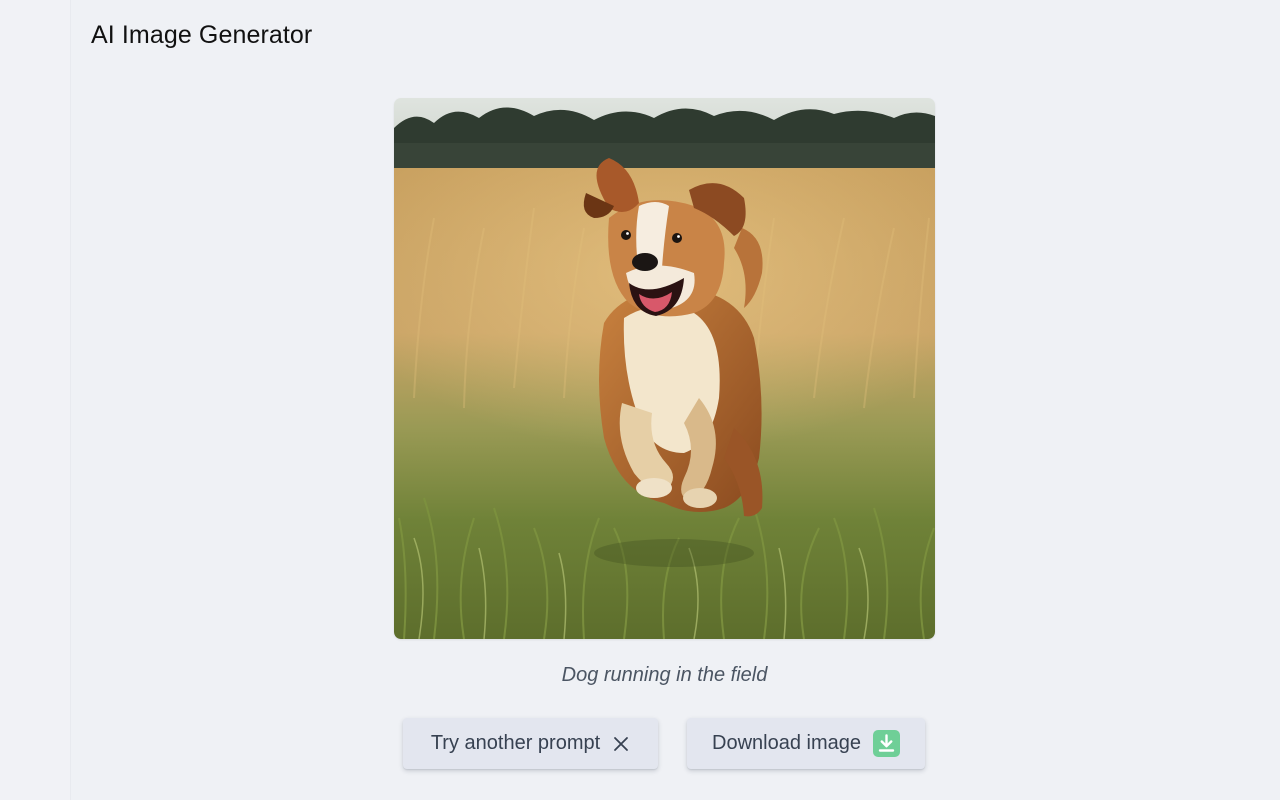 This screenshot has height=800, width=1280. What do you see at coordinates (202, 35) in the screenshot?
I see `app-title: AI Image Generator` at bounding box center [202, 35].